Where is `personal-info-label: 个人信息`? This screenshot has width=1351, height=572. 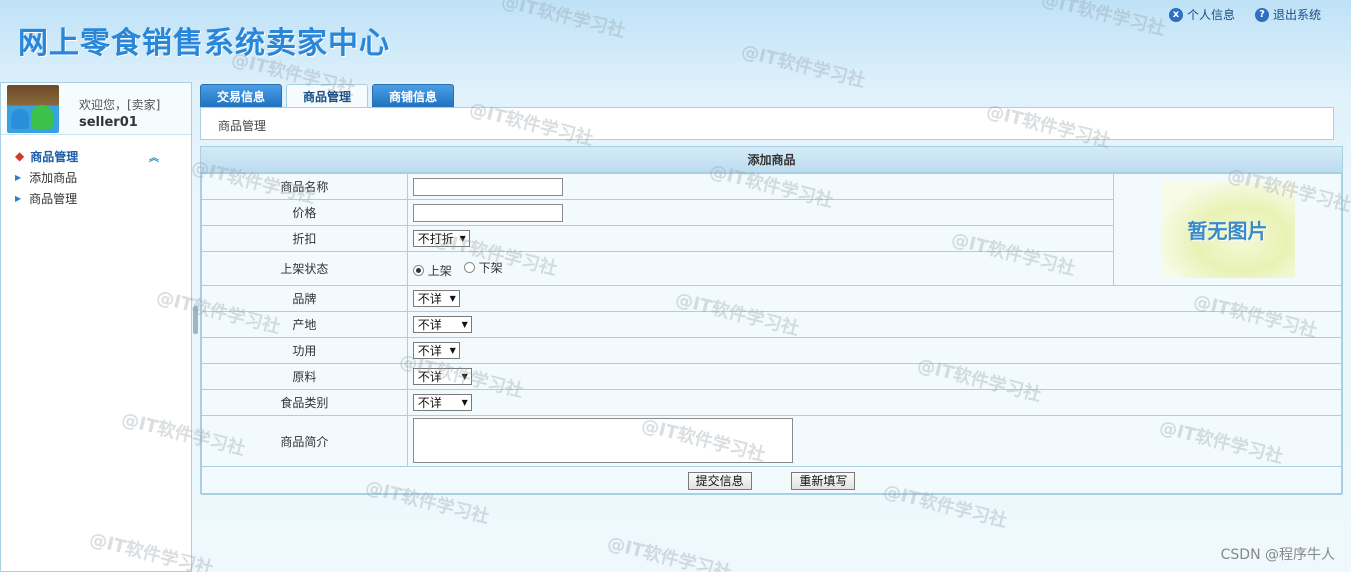 personal-info-label: 个人信息 is located at coordinates (1210, 15).